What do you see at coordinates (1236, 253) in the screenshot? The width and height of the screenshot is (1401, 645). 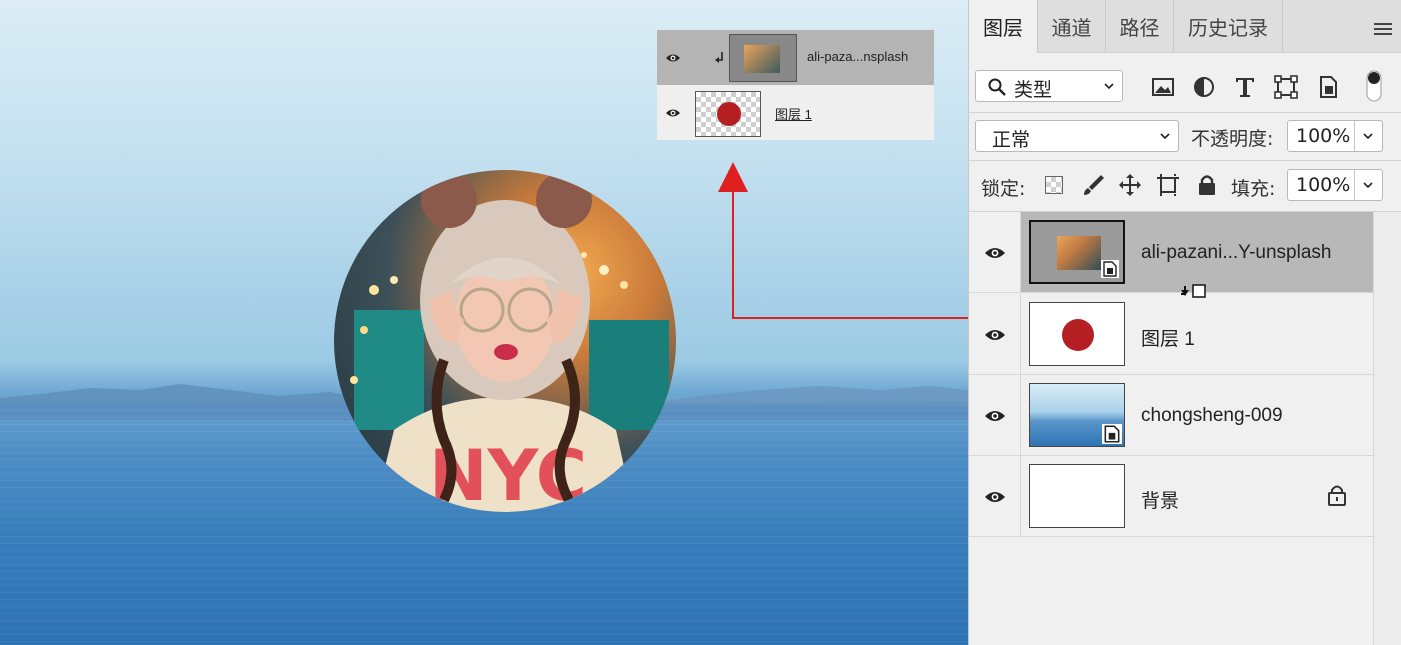 I see `layer-name: ali-pazani...Y-unsplash` at bounding box center [1236, 253].